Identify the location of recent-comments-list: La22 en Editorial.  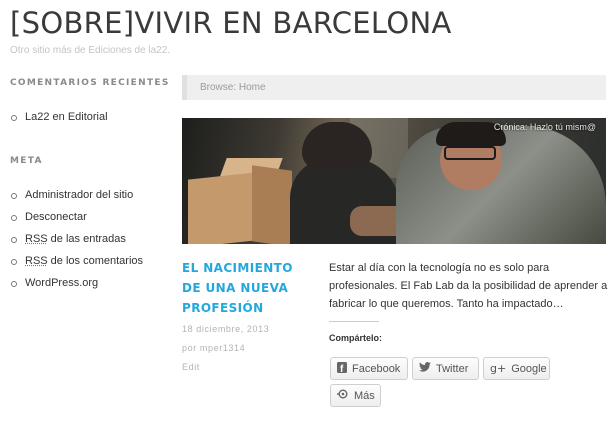
(90, 117).